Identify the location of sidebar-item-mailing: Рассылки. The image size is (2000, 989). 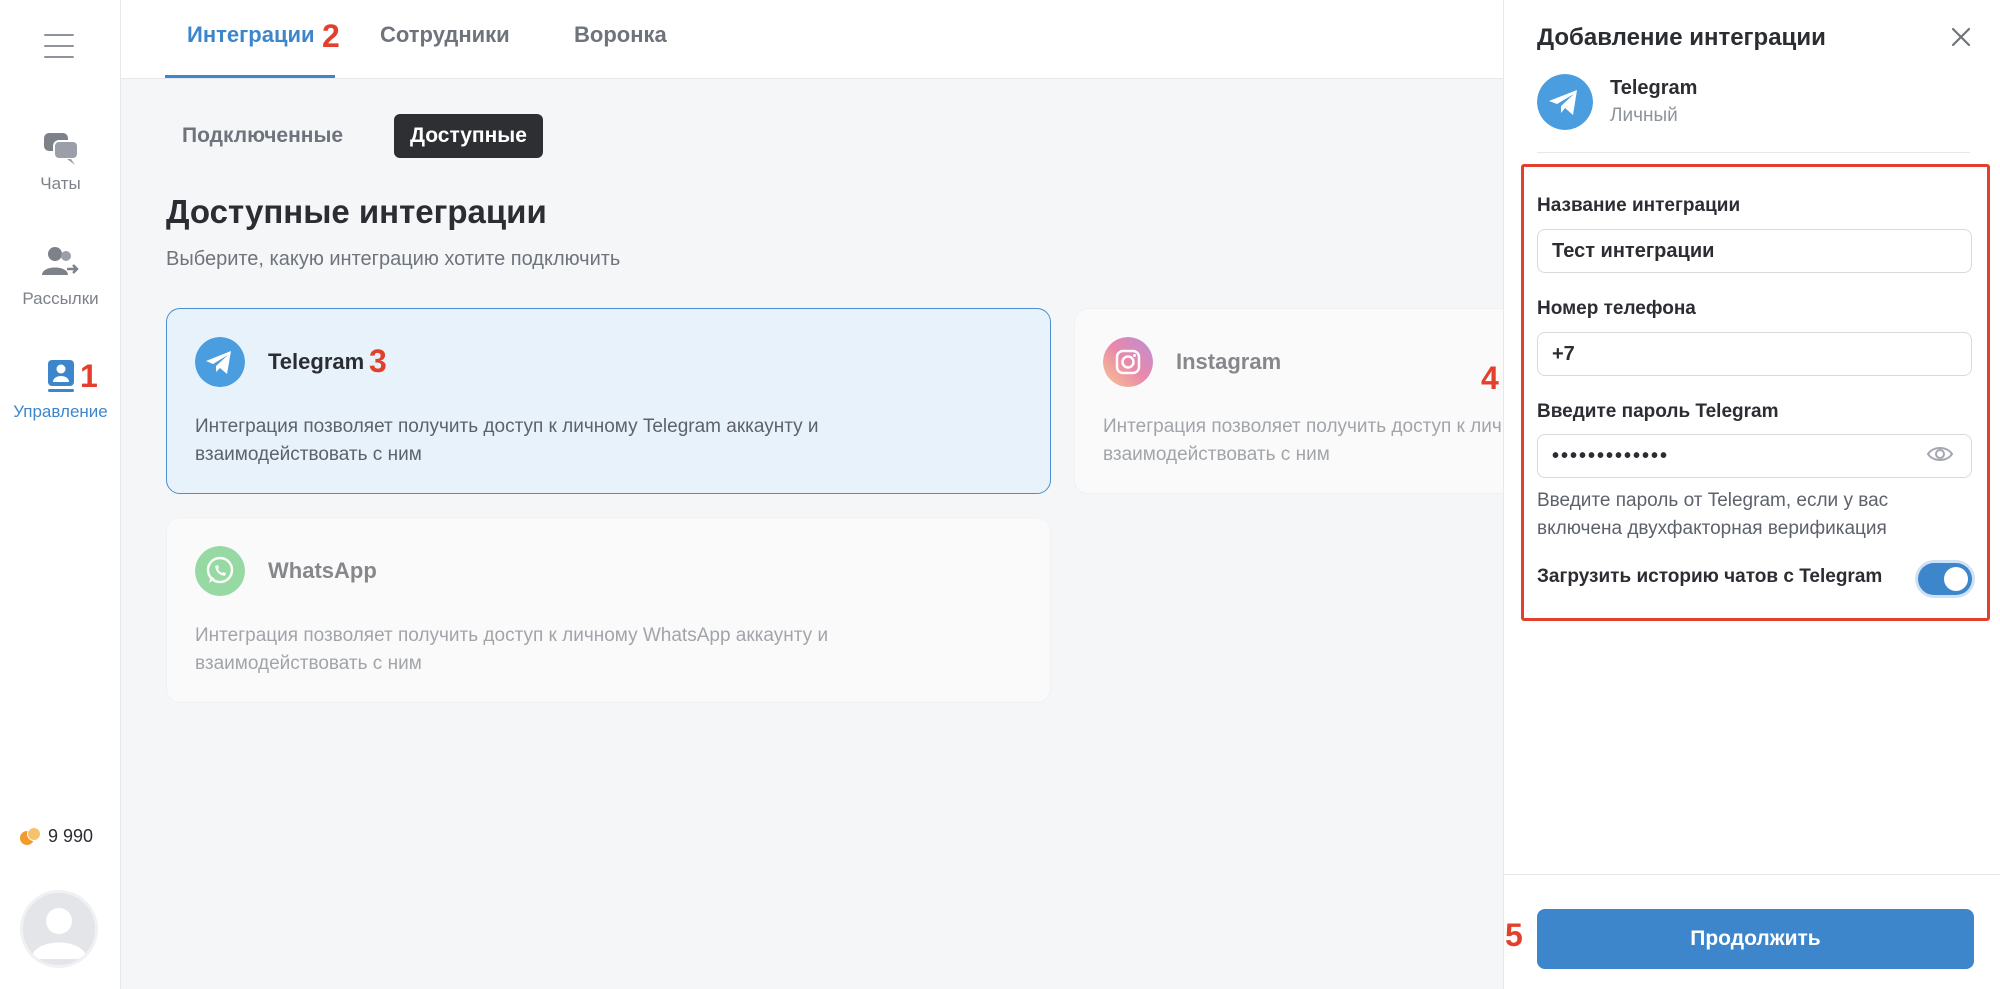
(60, 276).